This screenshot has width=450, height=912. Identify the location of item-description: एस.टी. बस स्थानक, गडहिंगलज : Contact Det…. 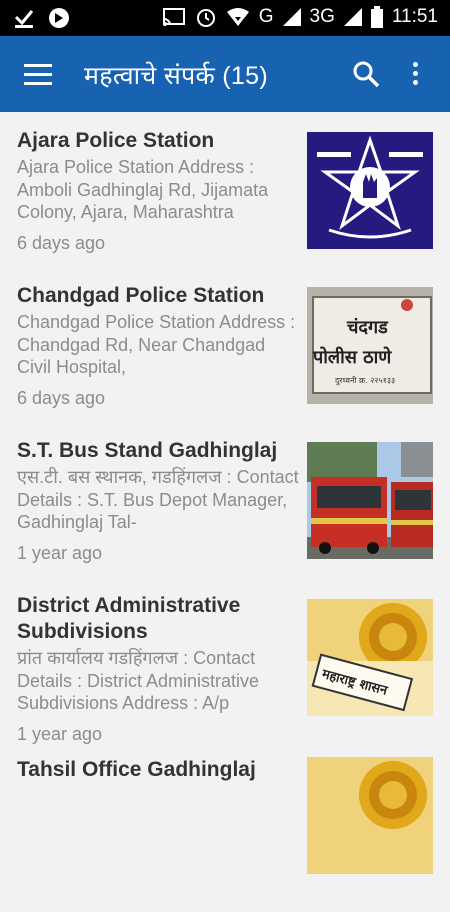
(158, 499).